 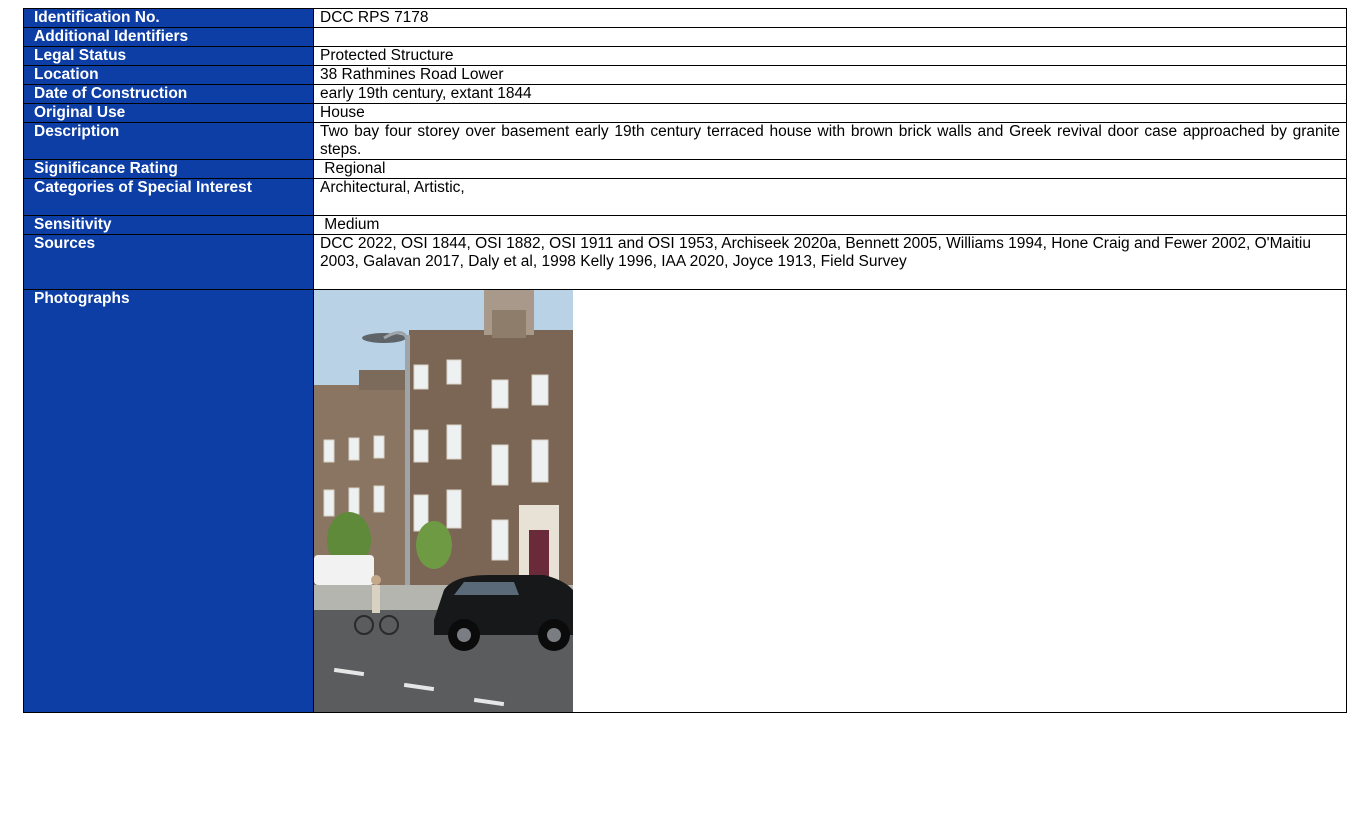 I want to click on row-additional-identifiers: Additional Identifiers, so click(x=685, y=37).